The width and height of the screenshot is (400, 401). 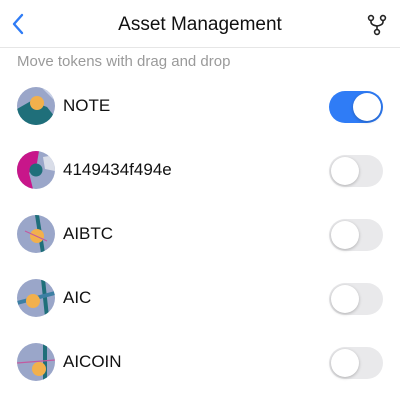 I want to click on token-name: AIC, so click(x=77, y=297).